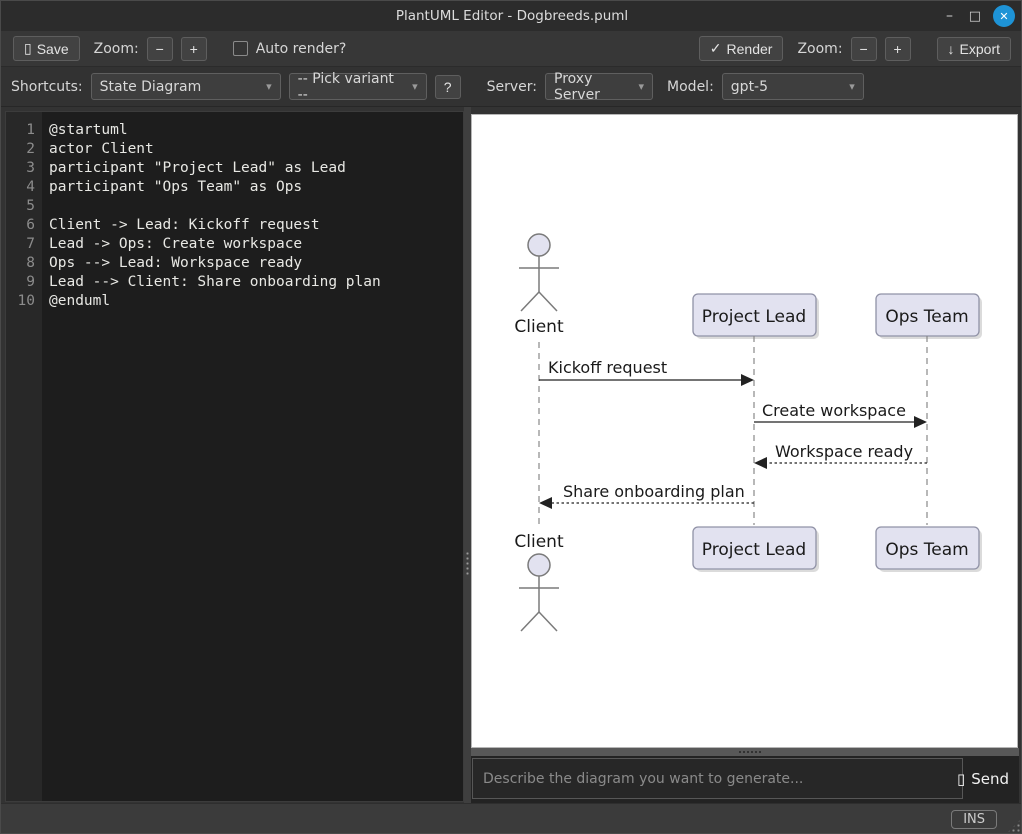  Describe the element at coordinates (467, 564) in the screenshot. I see `splitter-grip-icon` at that location.